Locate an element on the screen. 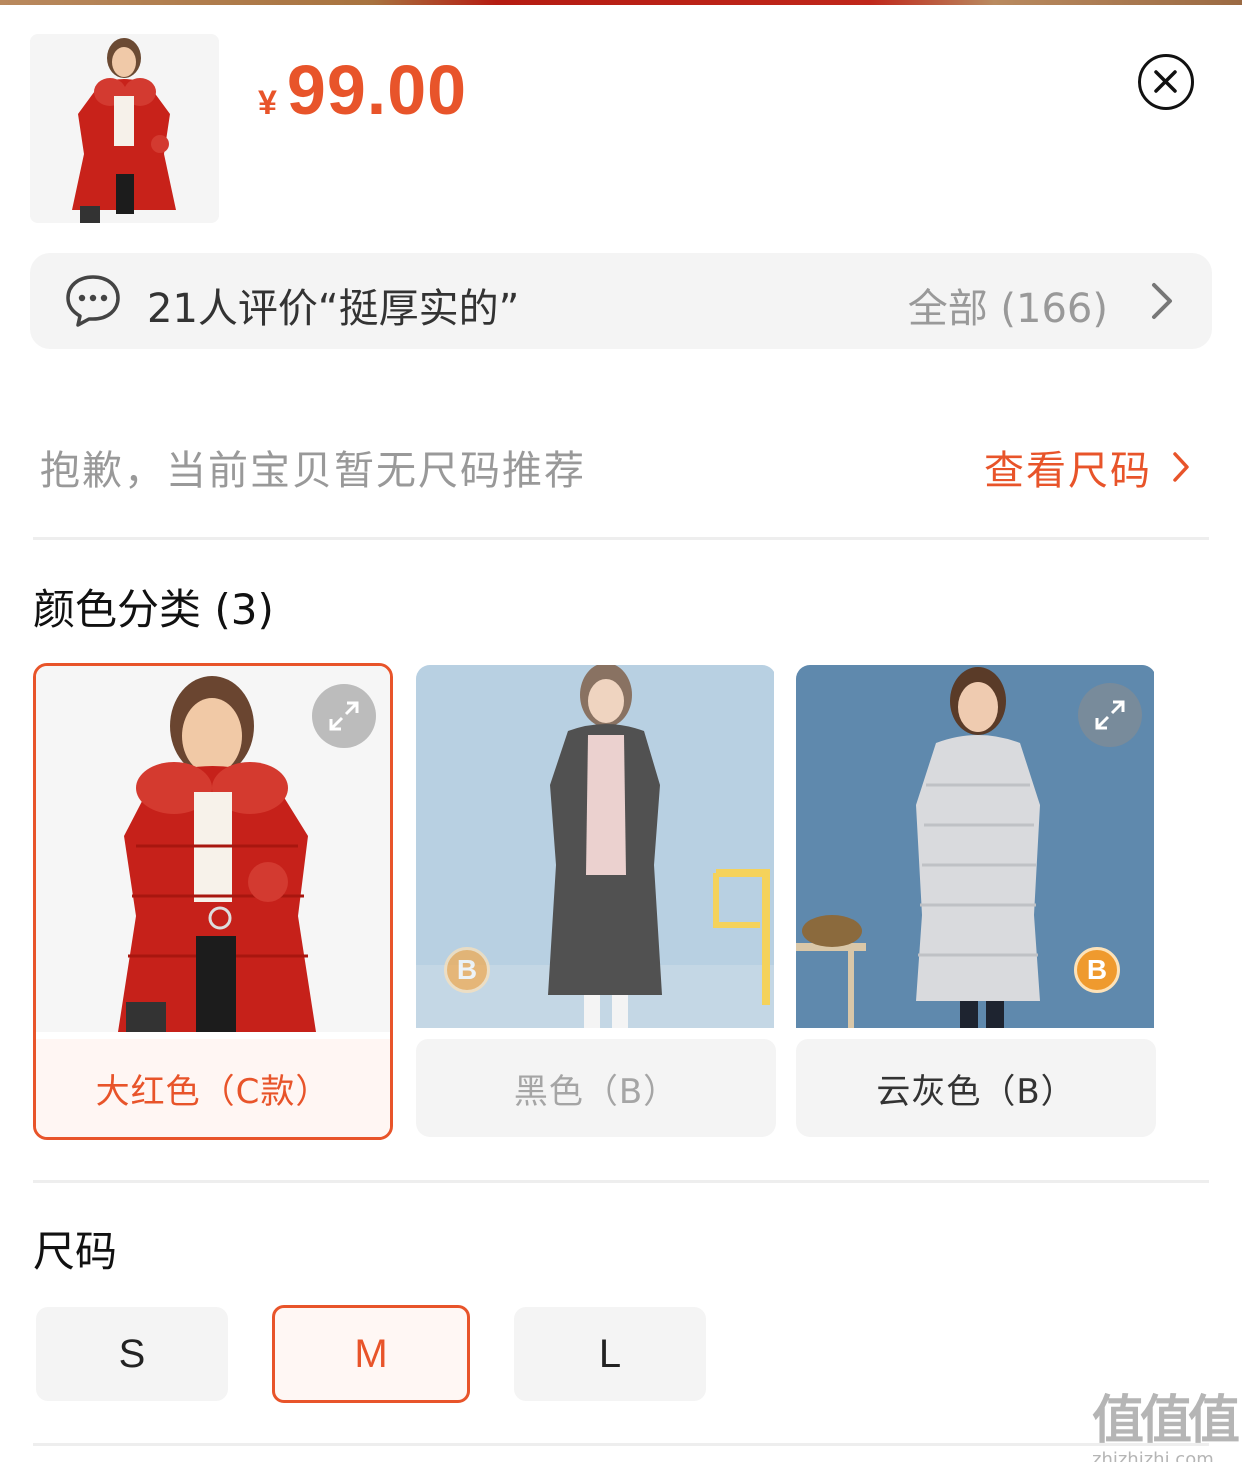  size-option-l: L is located at coordinates (610, 1354).